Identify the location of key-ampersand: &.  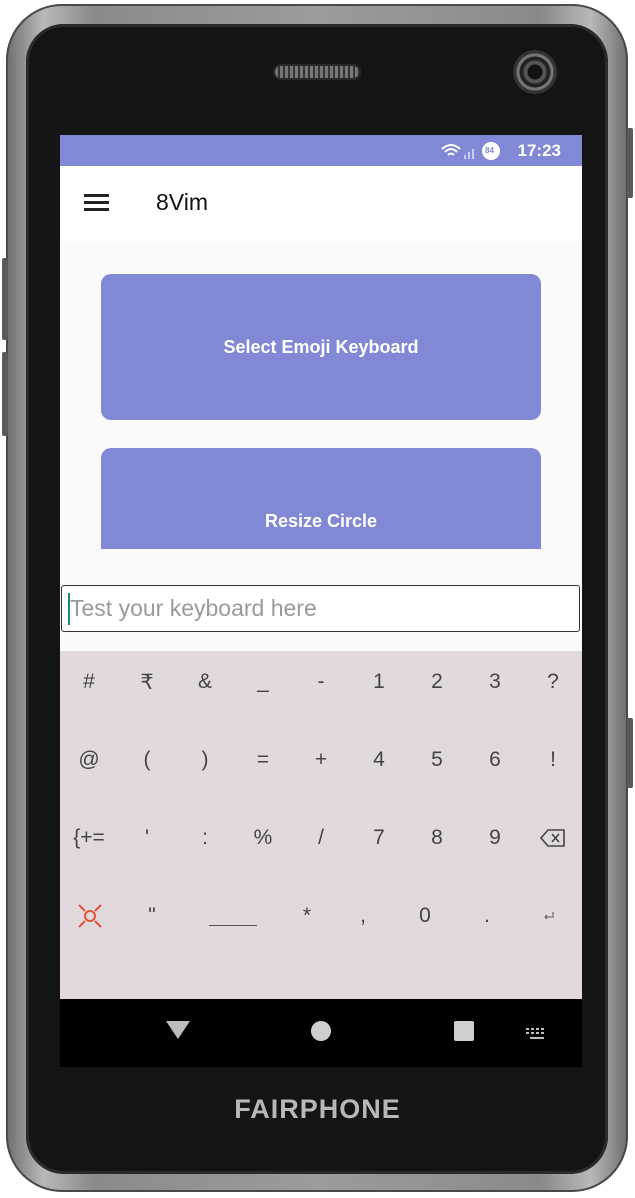
(205, 682).